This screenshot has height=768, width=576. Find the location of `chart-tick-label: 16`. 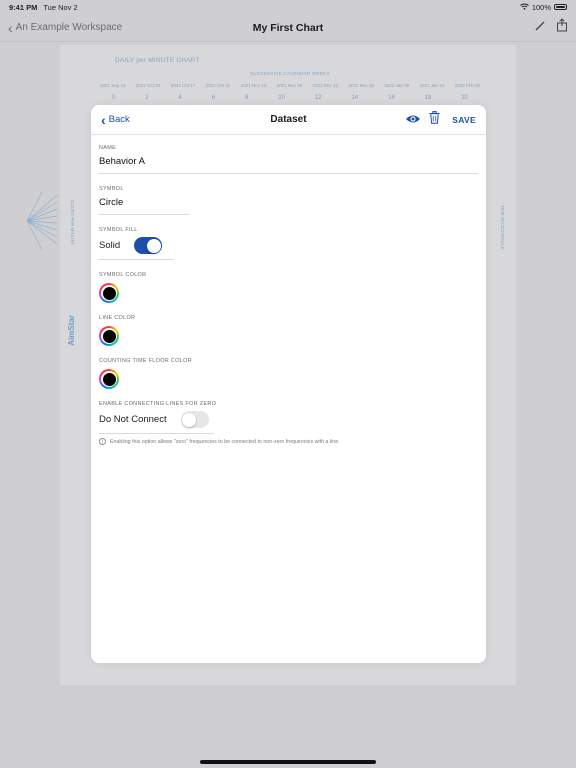

chart-tick-label: 16 is located at coordinates (391, 98).